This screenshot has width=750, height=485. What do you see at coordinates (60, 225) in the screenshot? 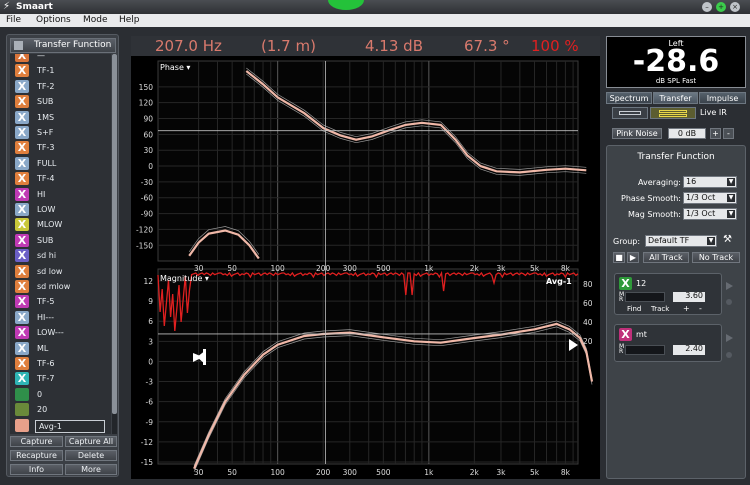
I see `trace-item: X MLOW` at bounding box center [60, 225].